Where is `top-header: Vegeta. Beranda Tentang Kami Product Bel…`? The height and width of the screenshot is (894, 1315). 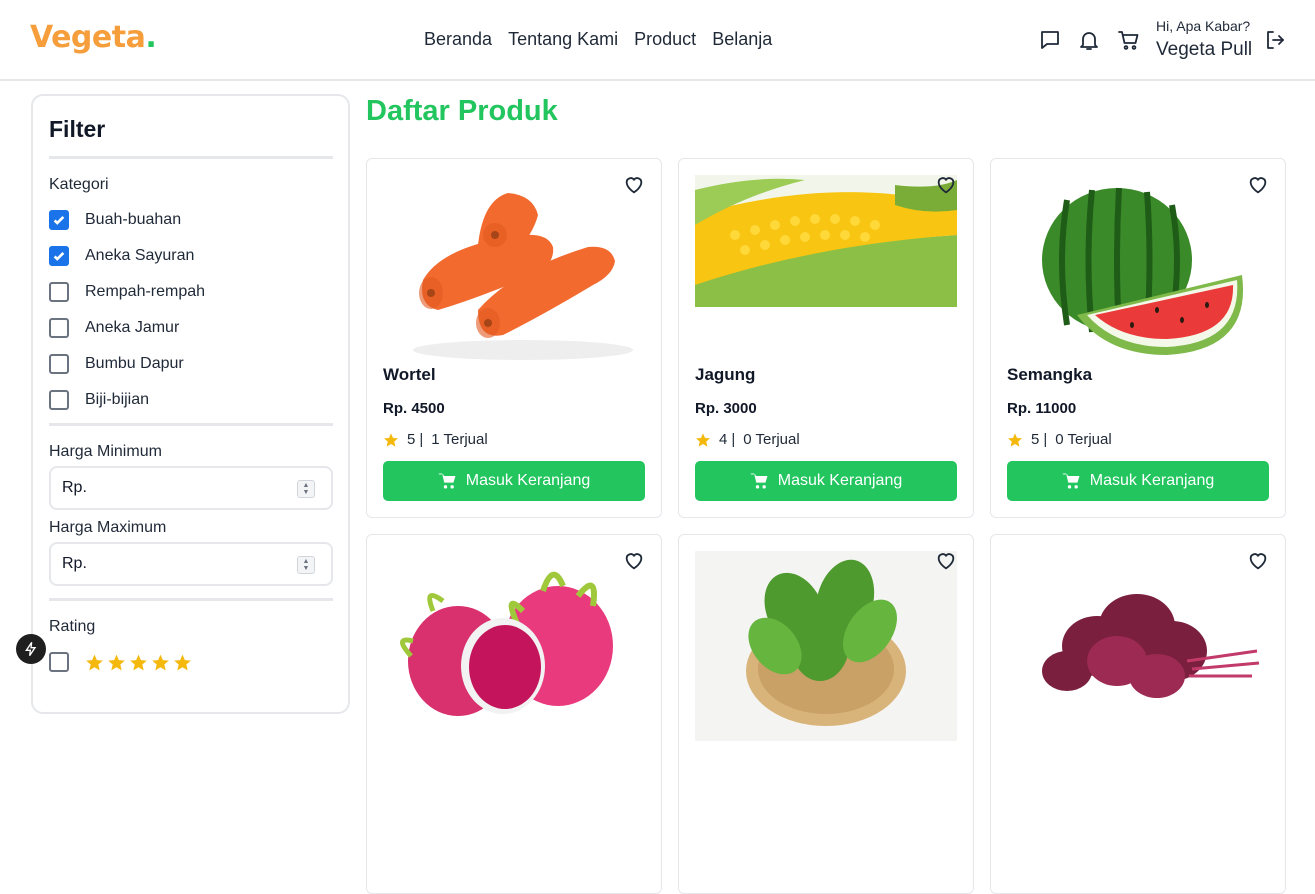 top-header: Vegeta. Beranda Tentang Kami Product Bel… is located at coordinates (657, 40).